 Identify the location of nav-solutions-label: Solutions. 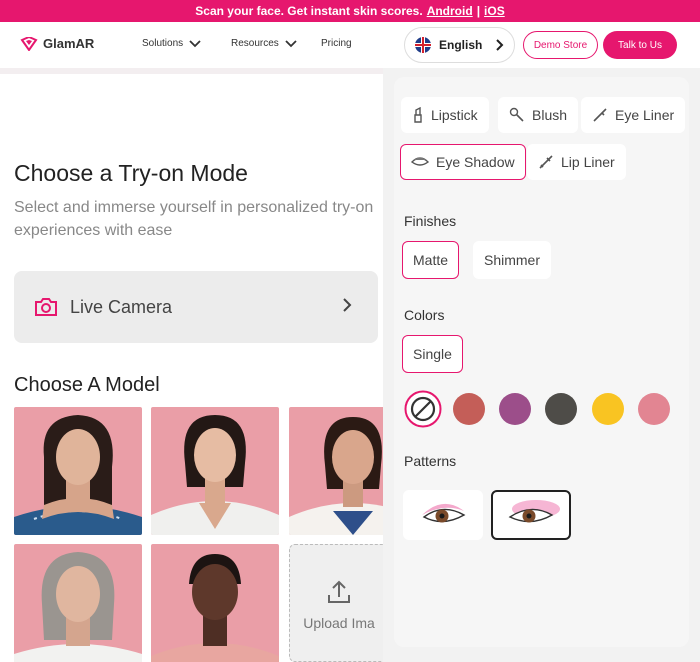
(163, 43).